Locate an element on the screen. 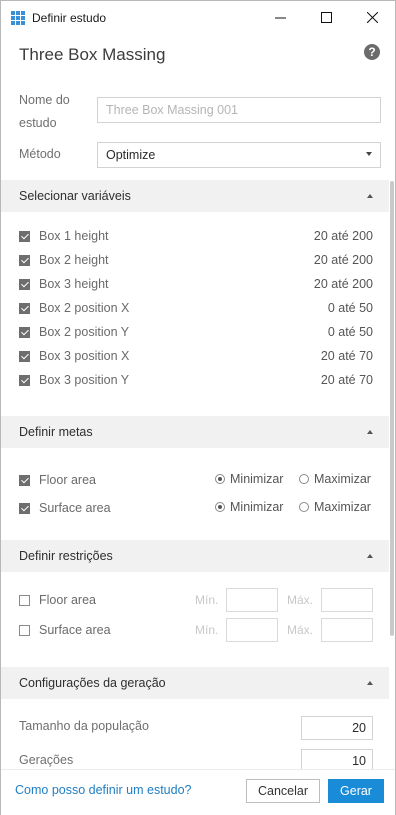  generation-section-title: Configurações da geração is located at coordinates (92, 683).